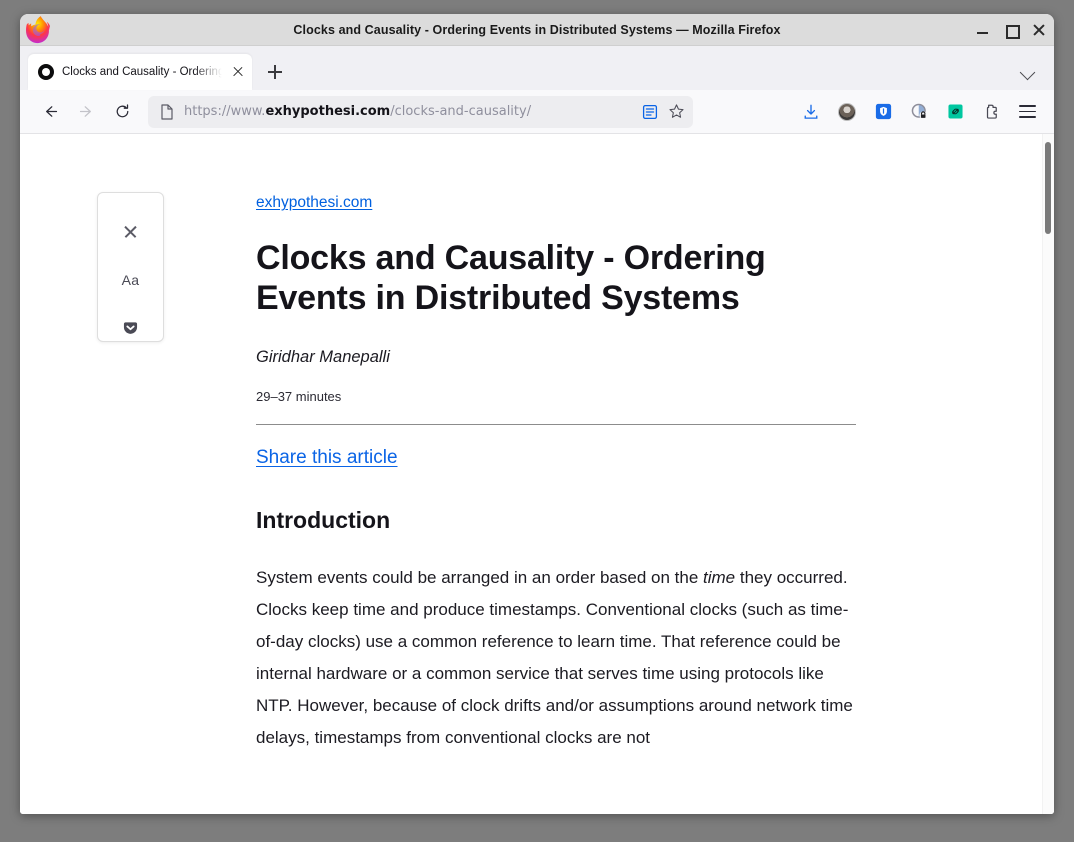  What do you see at coordinates (719, 577) in the screenshot?
I see `paragraph-emphasis-time: time` at bounding box center [719, 577].